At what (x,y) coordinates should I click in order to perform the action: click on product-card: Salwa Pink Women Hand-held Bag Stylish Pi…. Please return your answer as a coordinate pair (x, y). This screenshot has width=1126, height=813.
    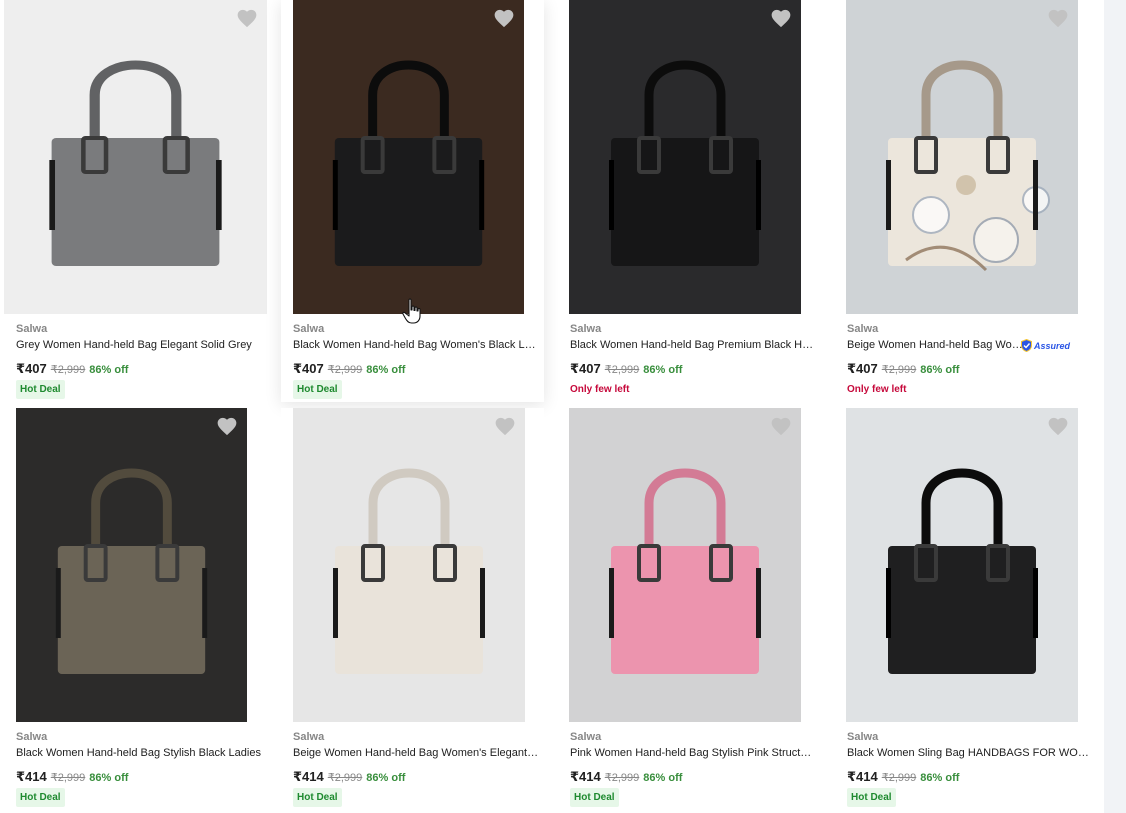
    Looking at the image, I should click on (689, 609).